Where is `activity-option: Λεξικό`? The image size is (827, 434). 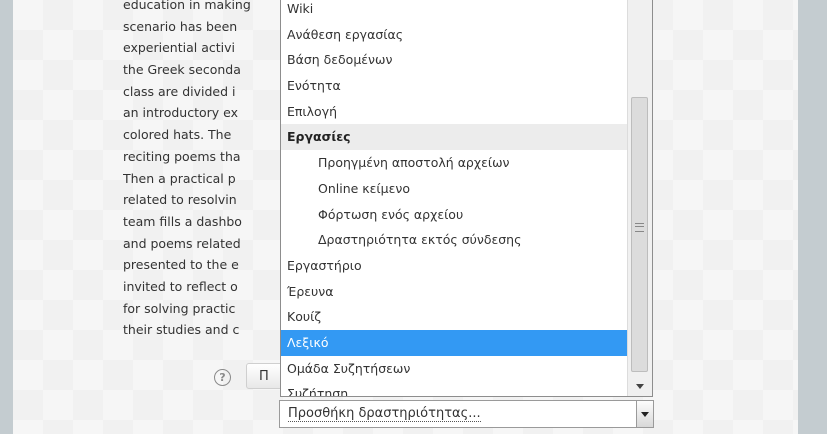
activity-option: Λεξικό is located at coordinates (454, 342).